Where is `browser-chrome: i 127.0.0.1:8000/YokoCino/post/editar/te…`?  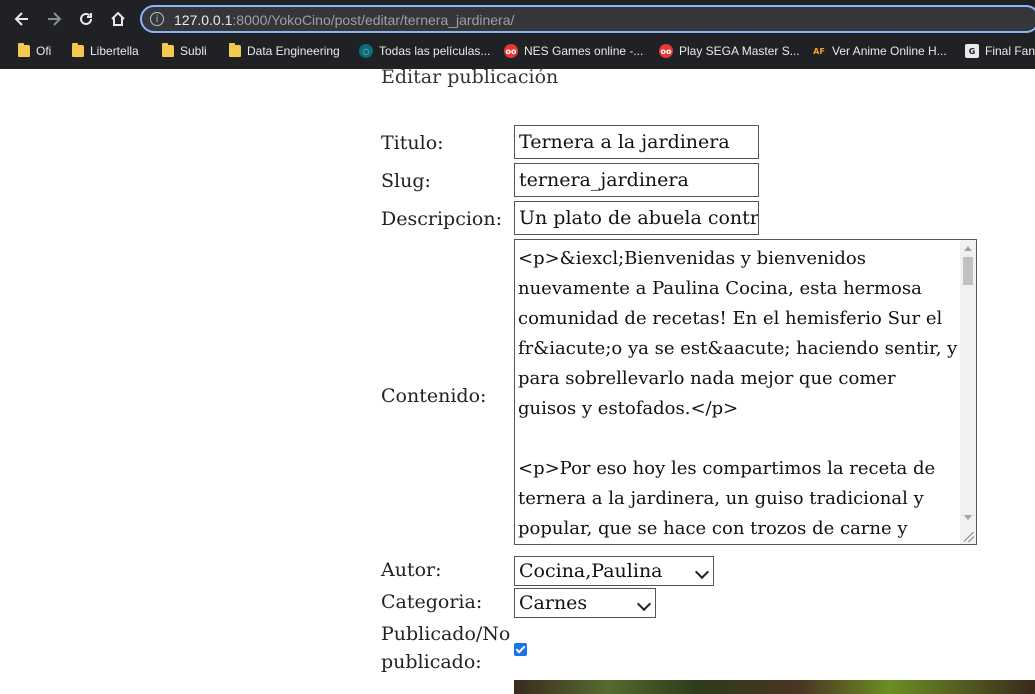 browser-chrome: i 127.0.0.1:8000/YokoCino/post/editar/te… is located at coordinates (517, 34).